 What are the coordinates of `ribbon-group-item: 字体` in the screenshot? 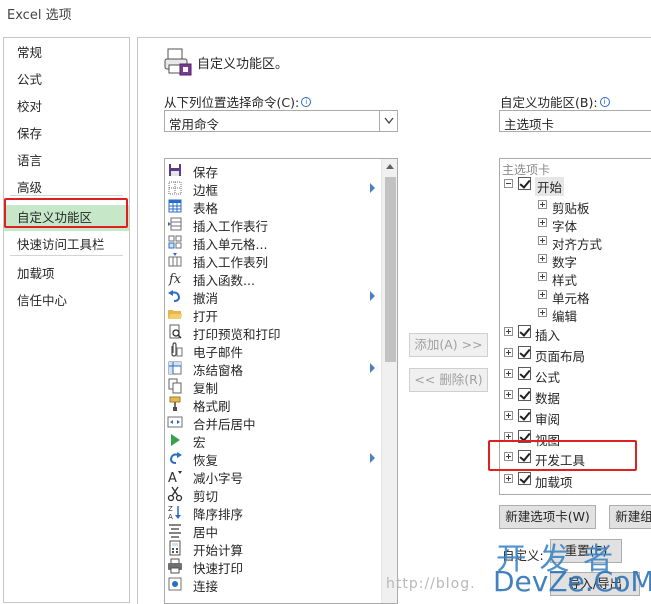 It's located at (594, 224).